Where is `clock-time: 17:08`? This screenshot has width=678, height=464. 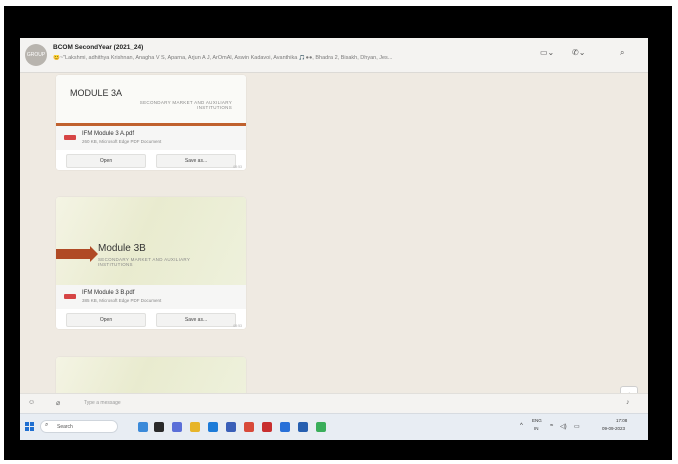 clock-time: 17:08 is located at coordinates (621, 420).